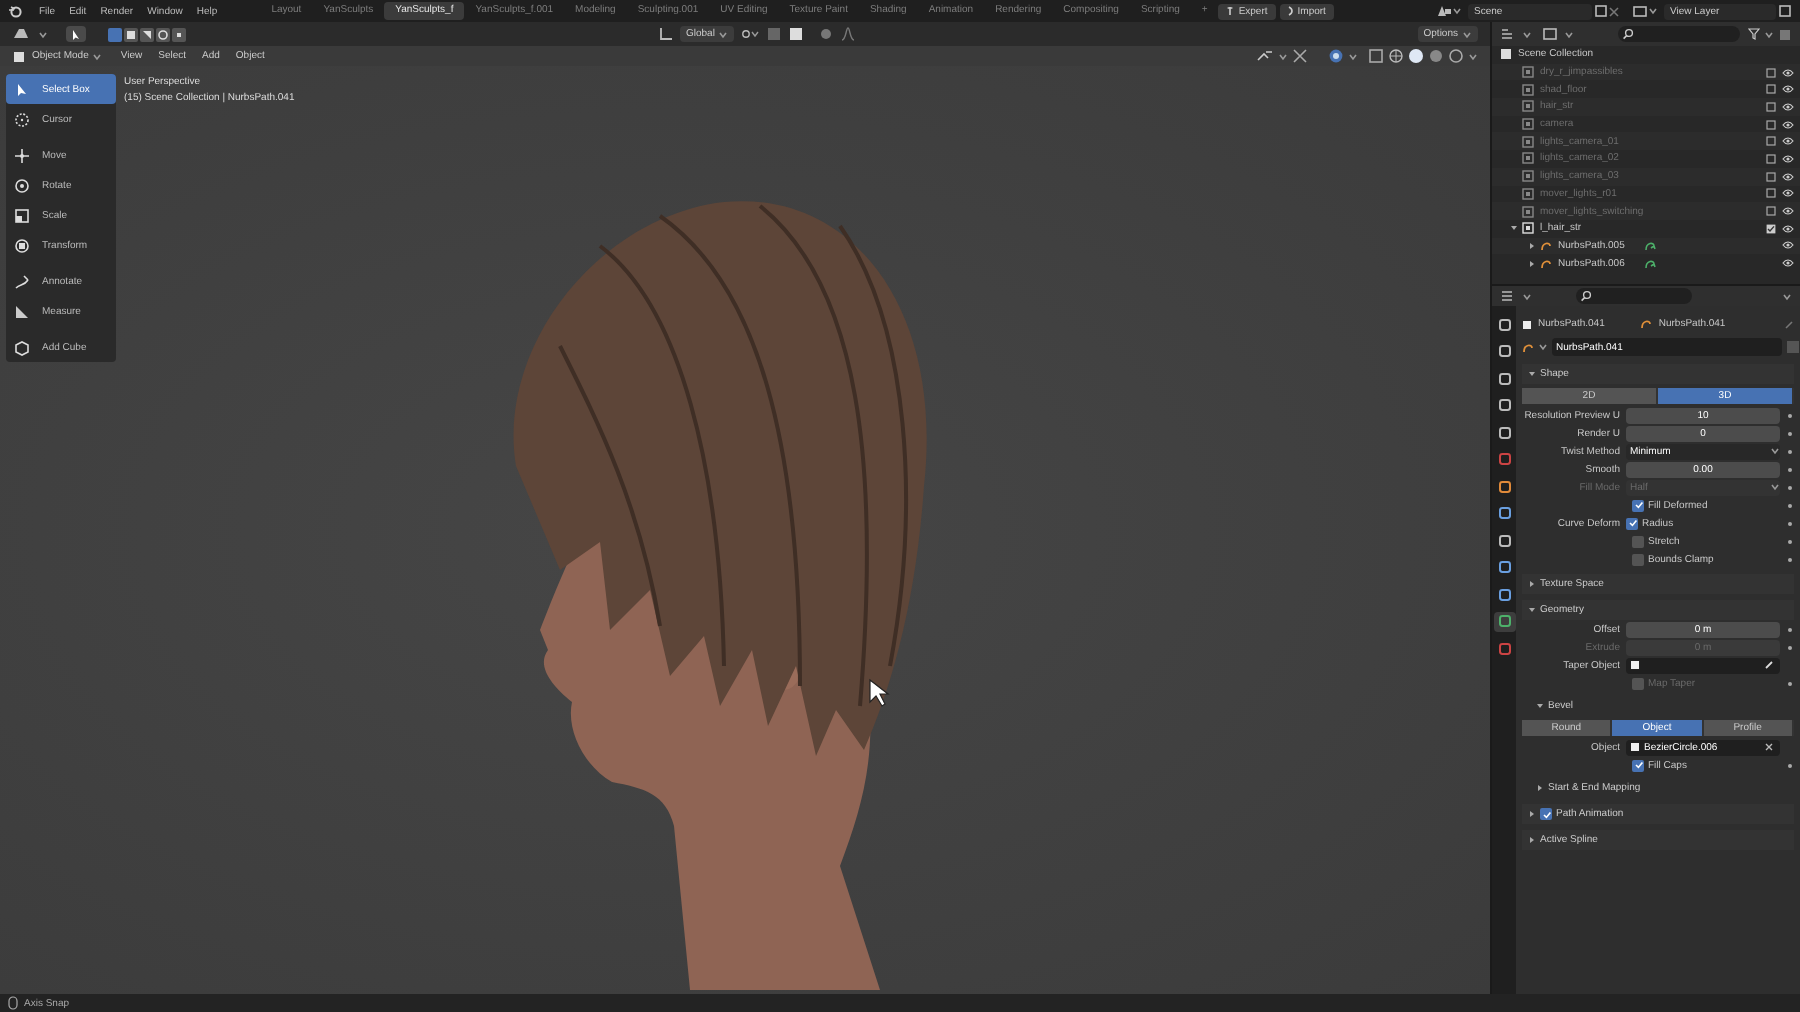 The height and width of the screenshot is (1012, 1800). Describe the element at coordinates (147, 34) in the screenshot. I see `subtract-selection-icon` at that location.